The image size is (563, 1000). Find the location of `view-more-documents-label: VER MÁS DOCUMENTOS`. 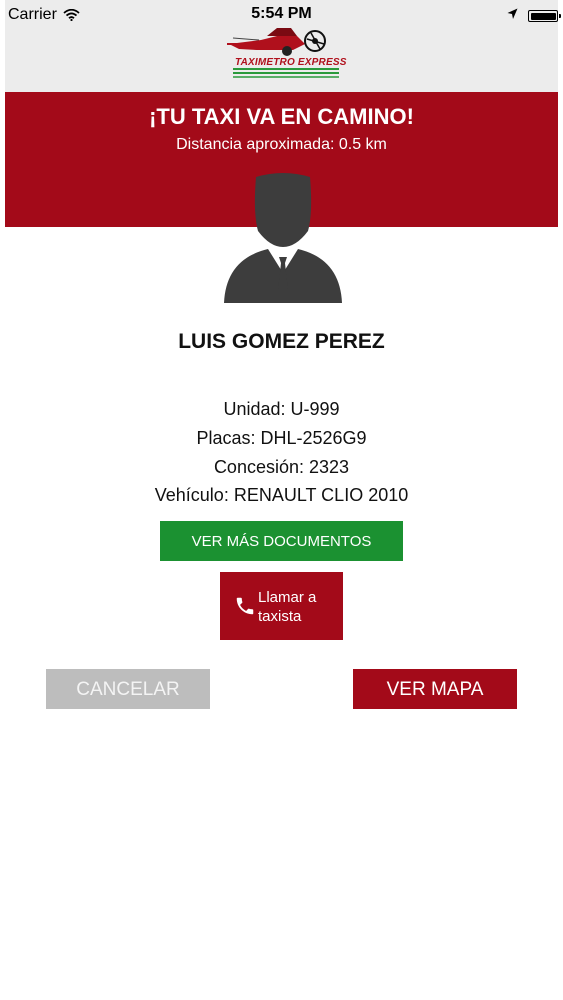

view-more-documents-label: VER MÁS DOCUMENTOS is located at coordinates (281, 541).